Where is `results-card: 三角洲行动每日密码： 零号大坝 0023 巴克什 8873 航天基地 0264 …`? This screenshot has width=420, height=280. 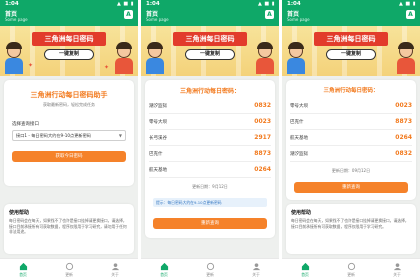 results-card: 三角洲行动每日密码： 零号大坝 0023 巴克什 8873 航天基地 0264 … is located at coordinates (351, 140).